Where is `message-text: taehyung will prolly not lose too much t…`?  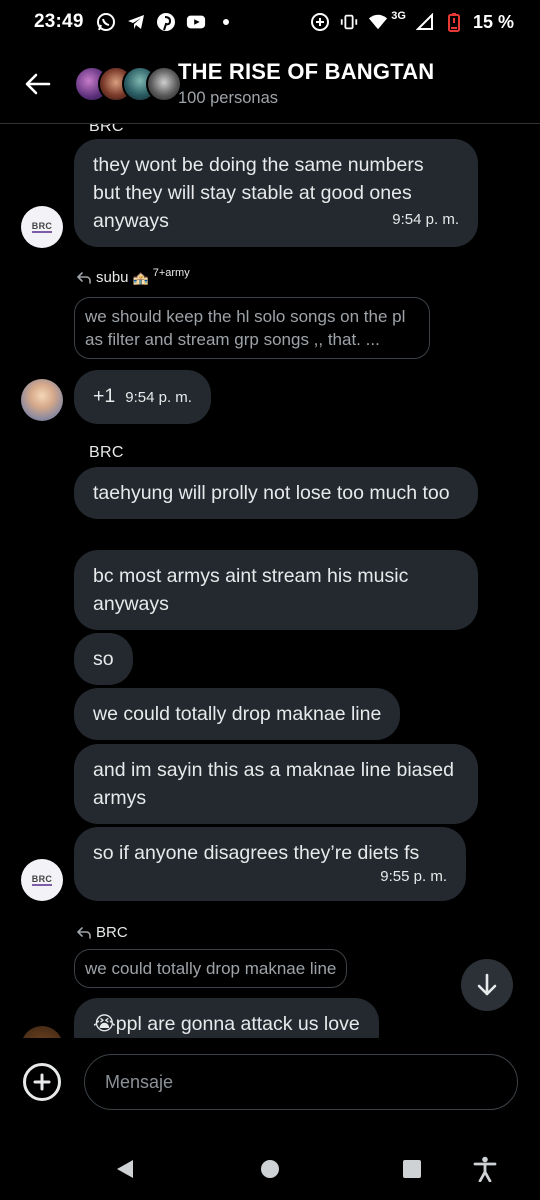 message-text: taehyung will prolly not lose too much t… is located at coordinates (271, 493).